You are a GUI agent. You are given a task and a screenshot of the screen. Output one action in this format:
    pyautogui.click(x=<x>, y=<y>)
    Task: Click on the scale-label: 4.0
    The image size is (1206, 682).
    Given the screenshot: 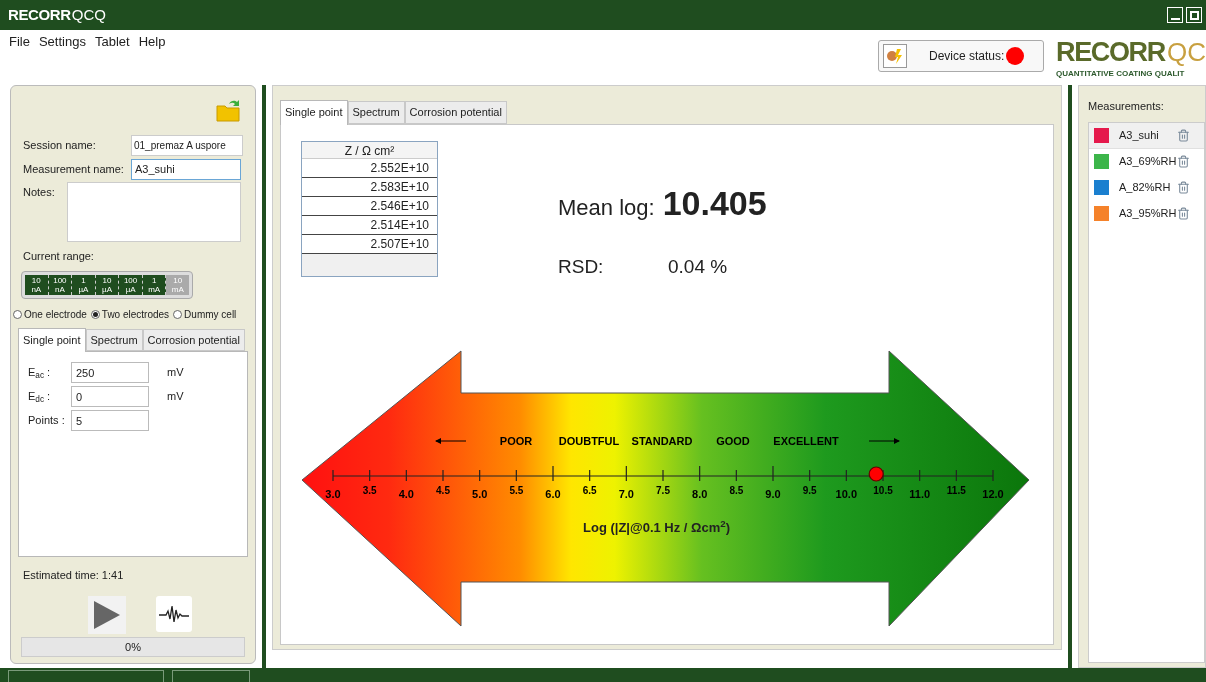 What is the action you would take?
    pyautogui.click(x=406, y=494)
    